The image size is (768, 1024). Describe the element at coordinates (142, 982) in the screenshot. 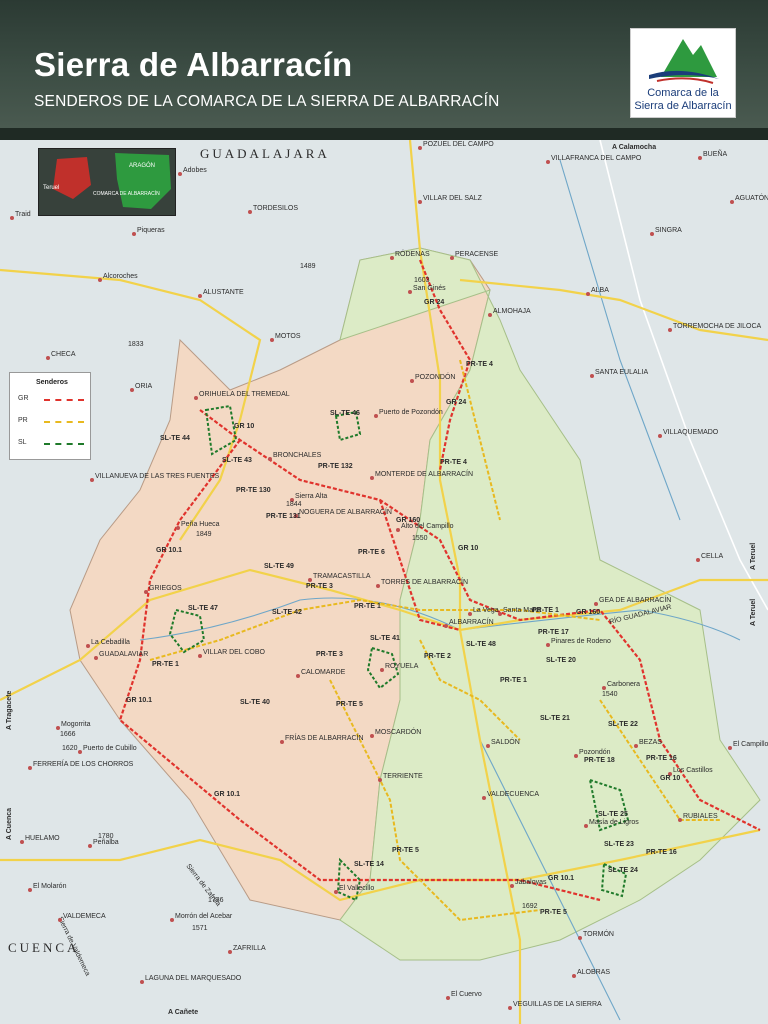

I see `place-marker-laguna-del-marquesado` at that location.